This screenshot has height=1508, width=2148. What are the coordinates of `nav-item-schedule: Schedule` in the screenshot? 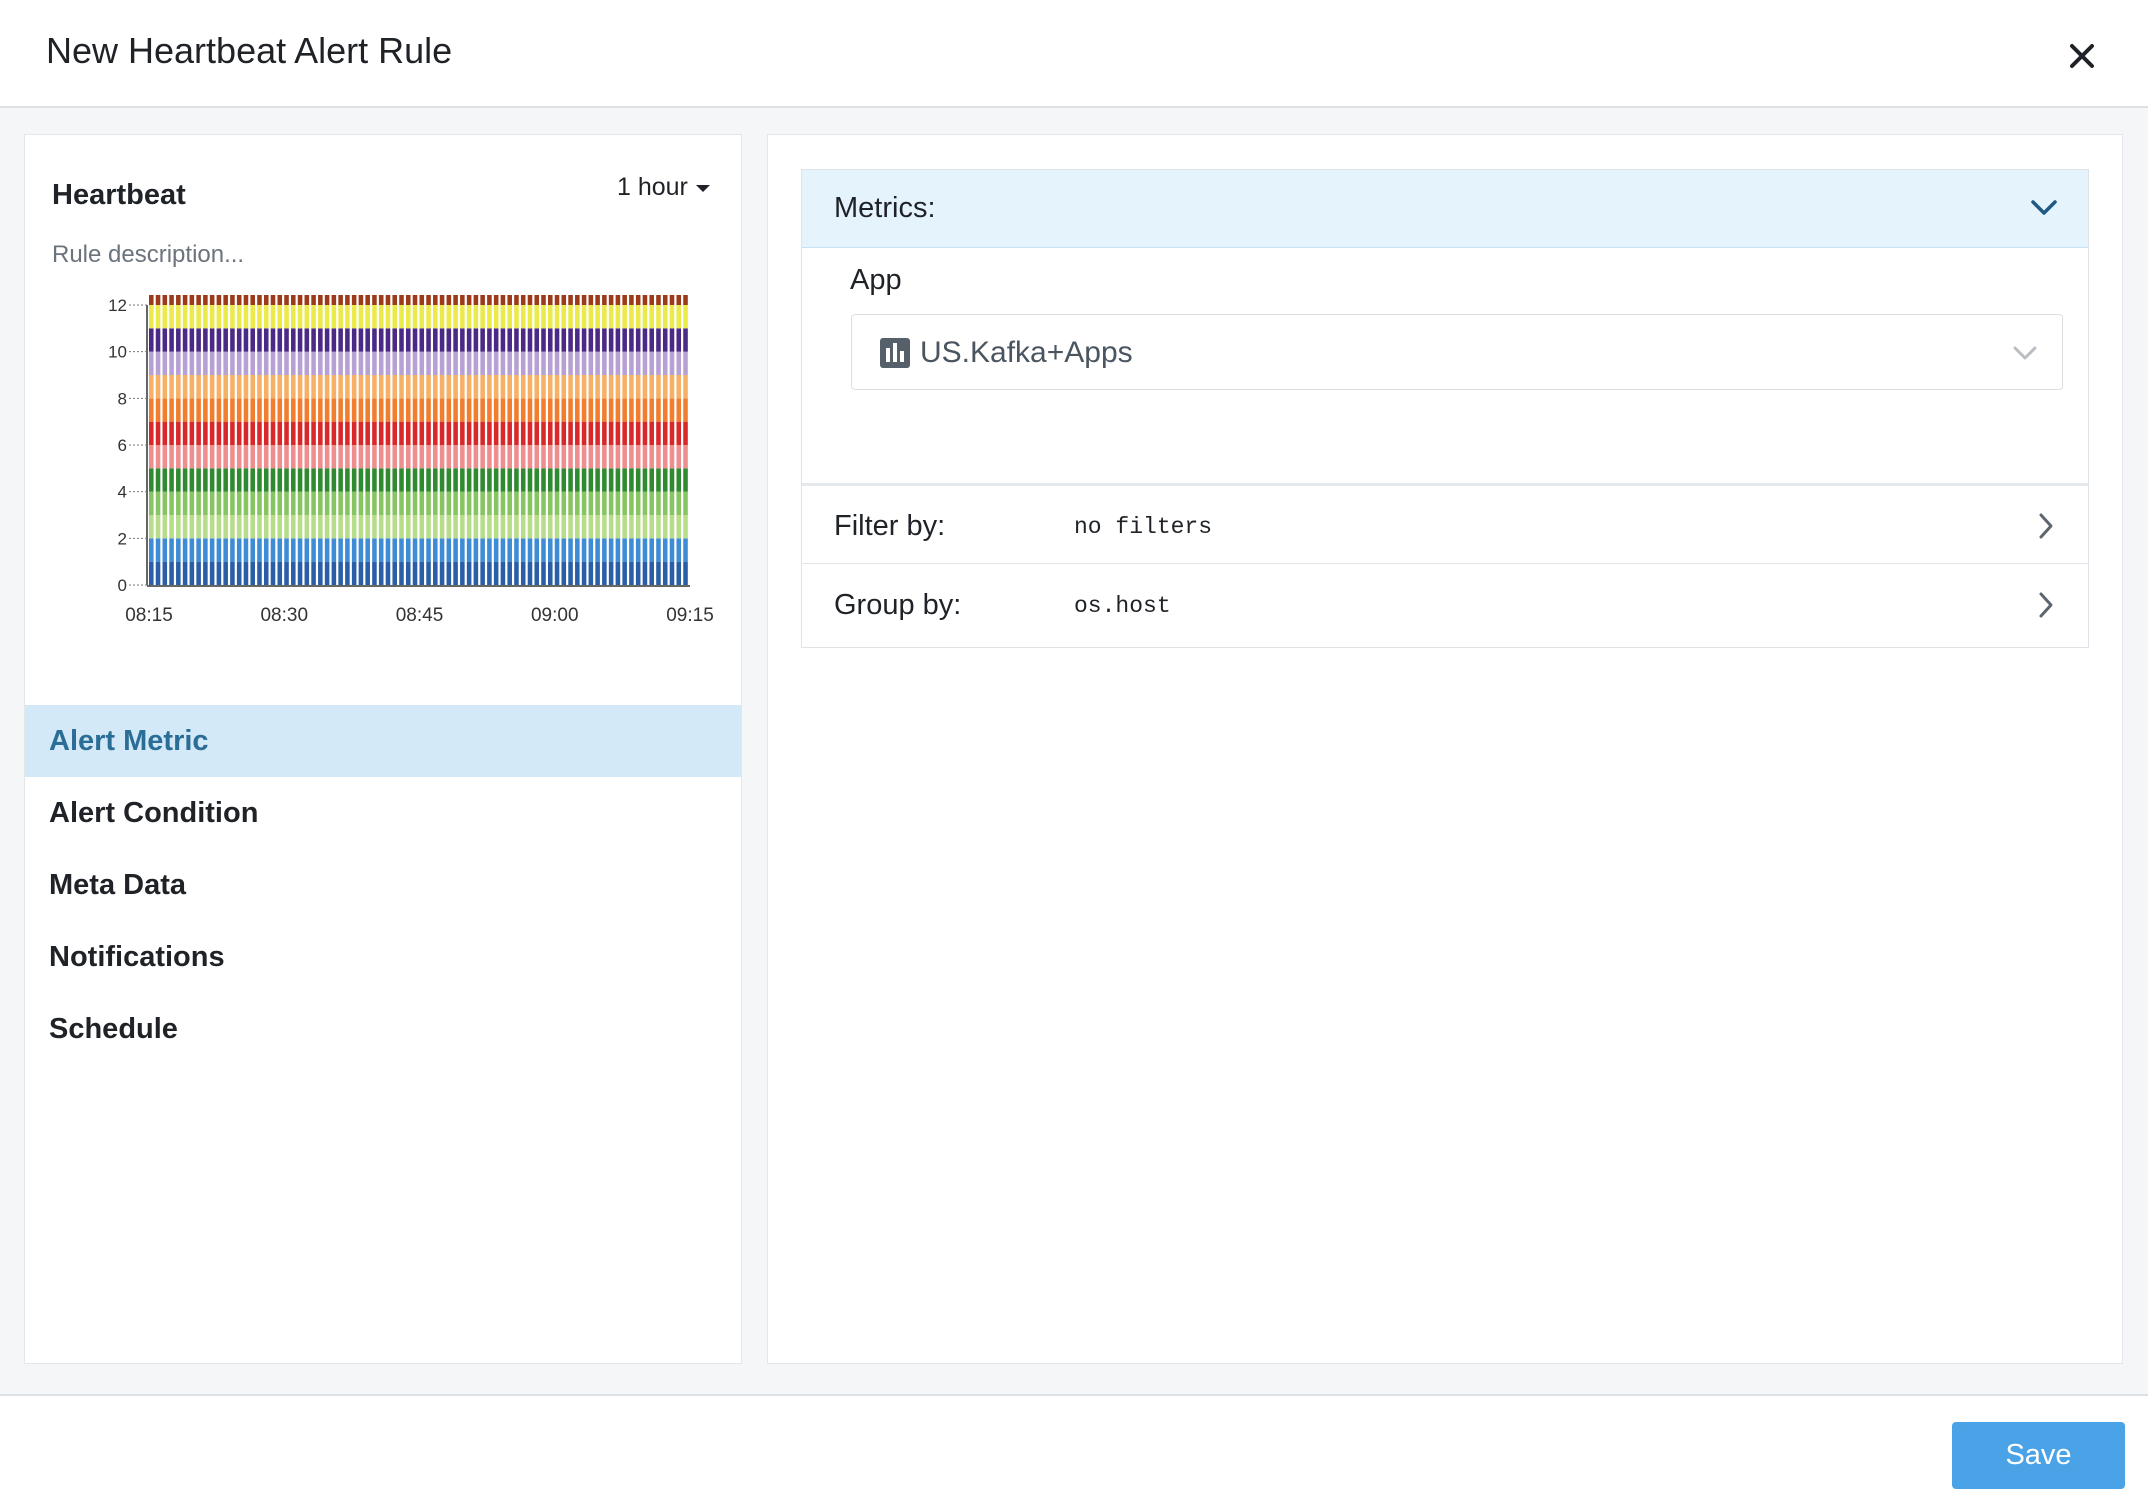 It's located at (383, 1029).